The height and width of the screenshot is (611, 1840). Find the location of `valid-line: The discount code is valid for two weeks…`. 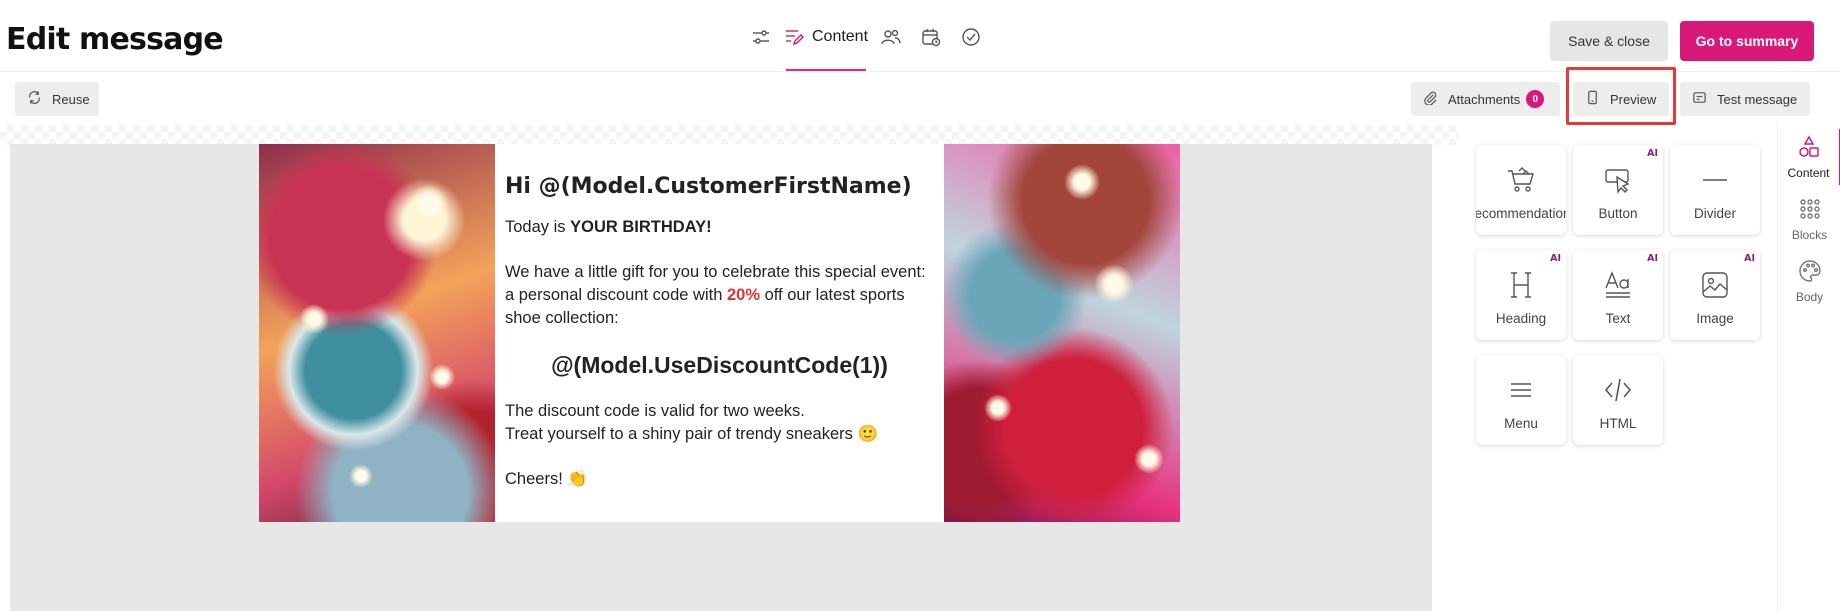

valid-line: The discount code is valid for two weeks… is located at coordinates (655, 411).